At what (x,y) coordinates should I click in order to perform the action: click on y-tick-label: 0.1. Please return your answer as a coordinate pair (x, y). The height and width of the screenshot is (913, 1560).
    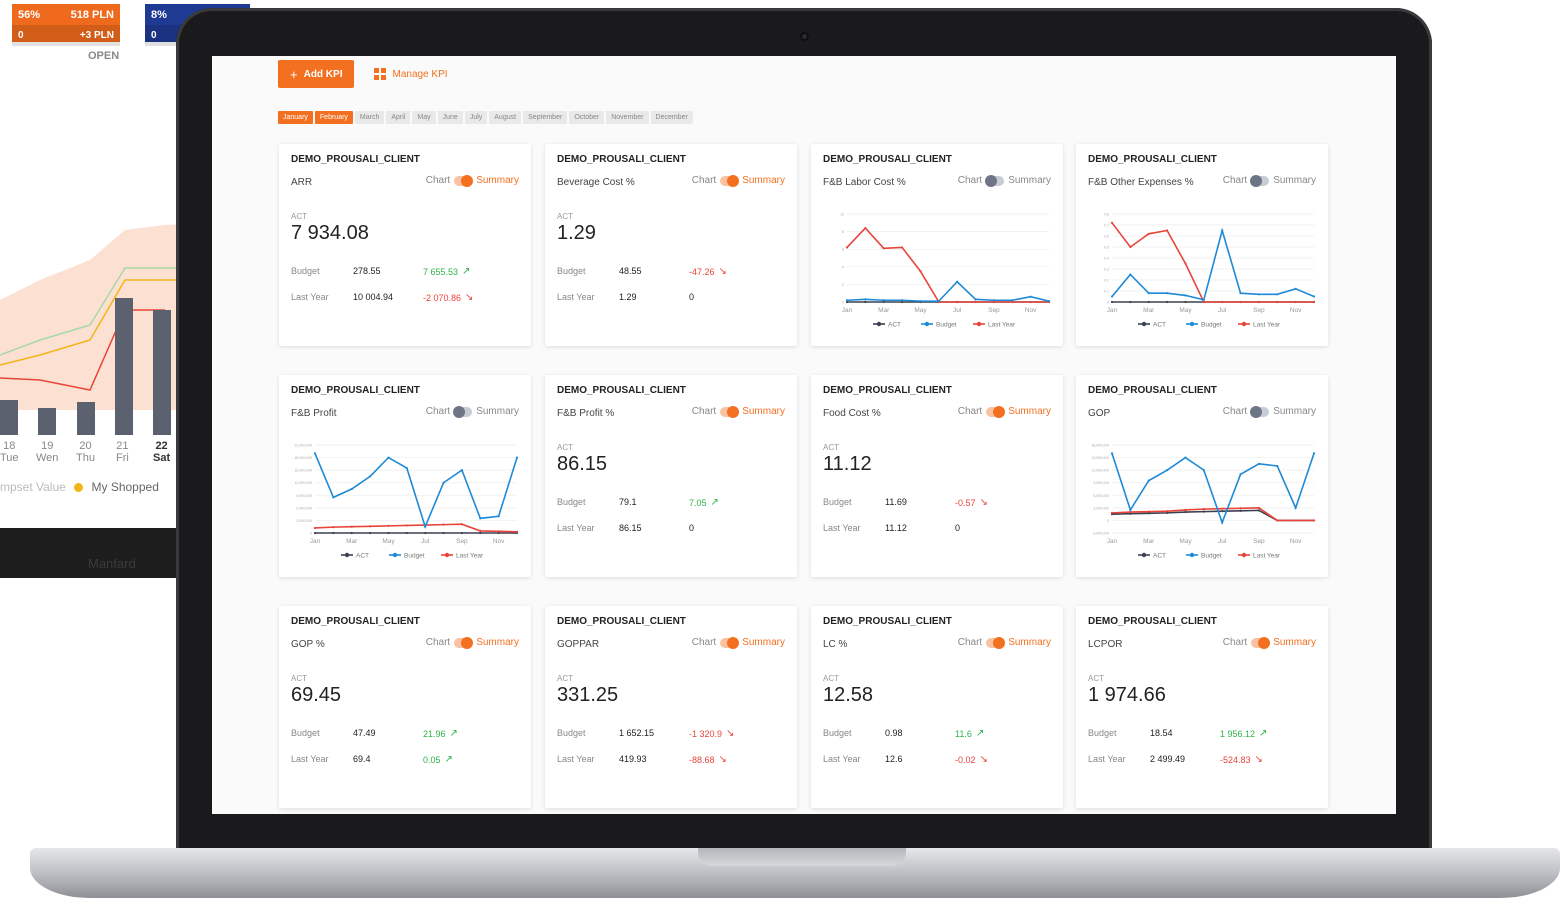
    Looking at the image, I should click on (1106, 292).